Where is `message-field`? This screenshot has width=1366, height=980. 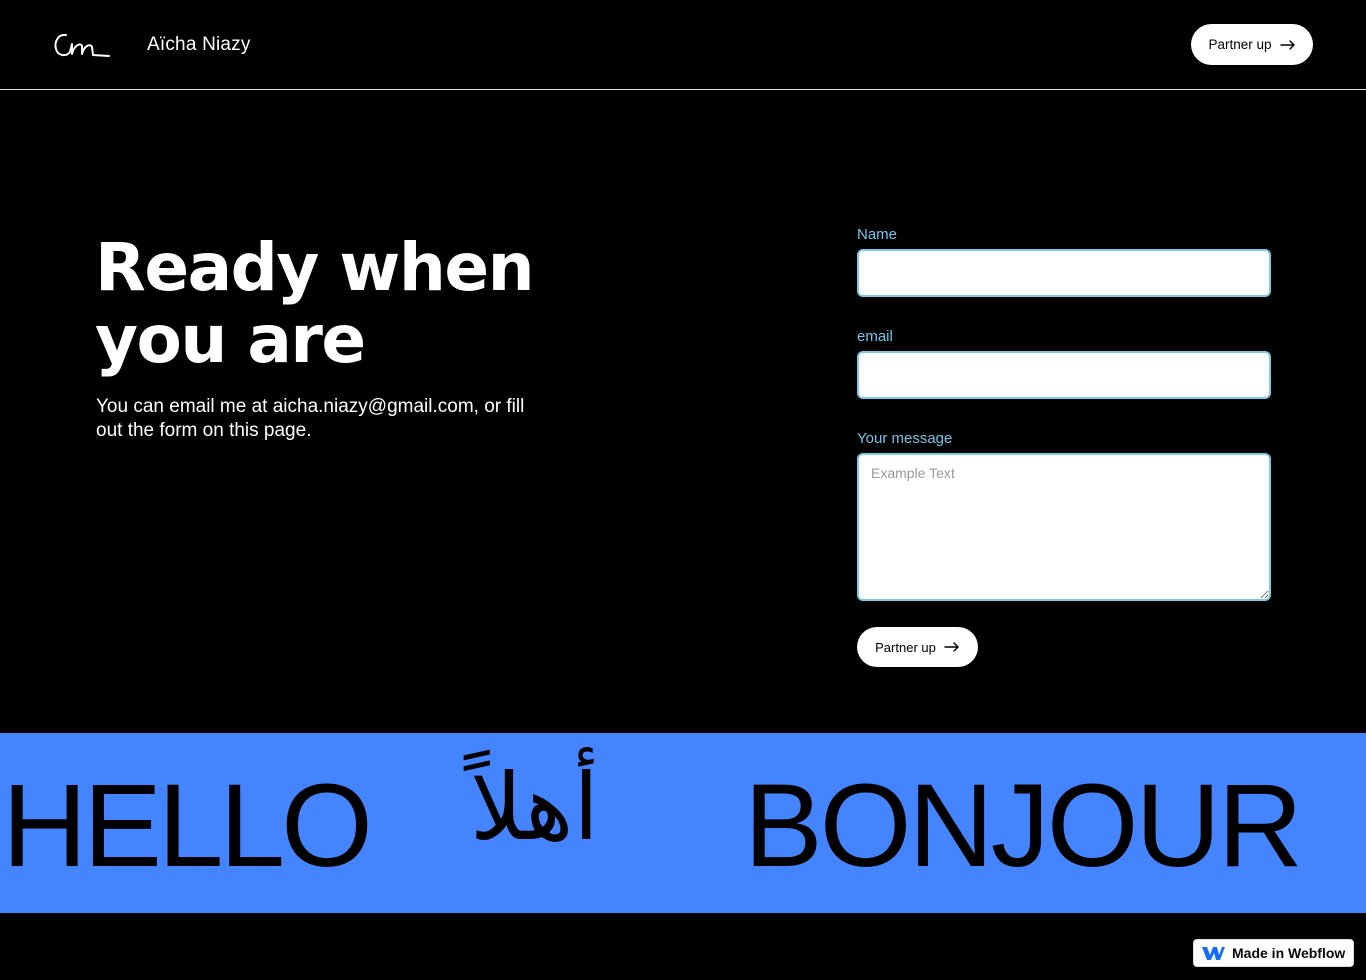
message-field is located at coordinates (1064, 527).